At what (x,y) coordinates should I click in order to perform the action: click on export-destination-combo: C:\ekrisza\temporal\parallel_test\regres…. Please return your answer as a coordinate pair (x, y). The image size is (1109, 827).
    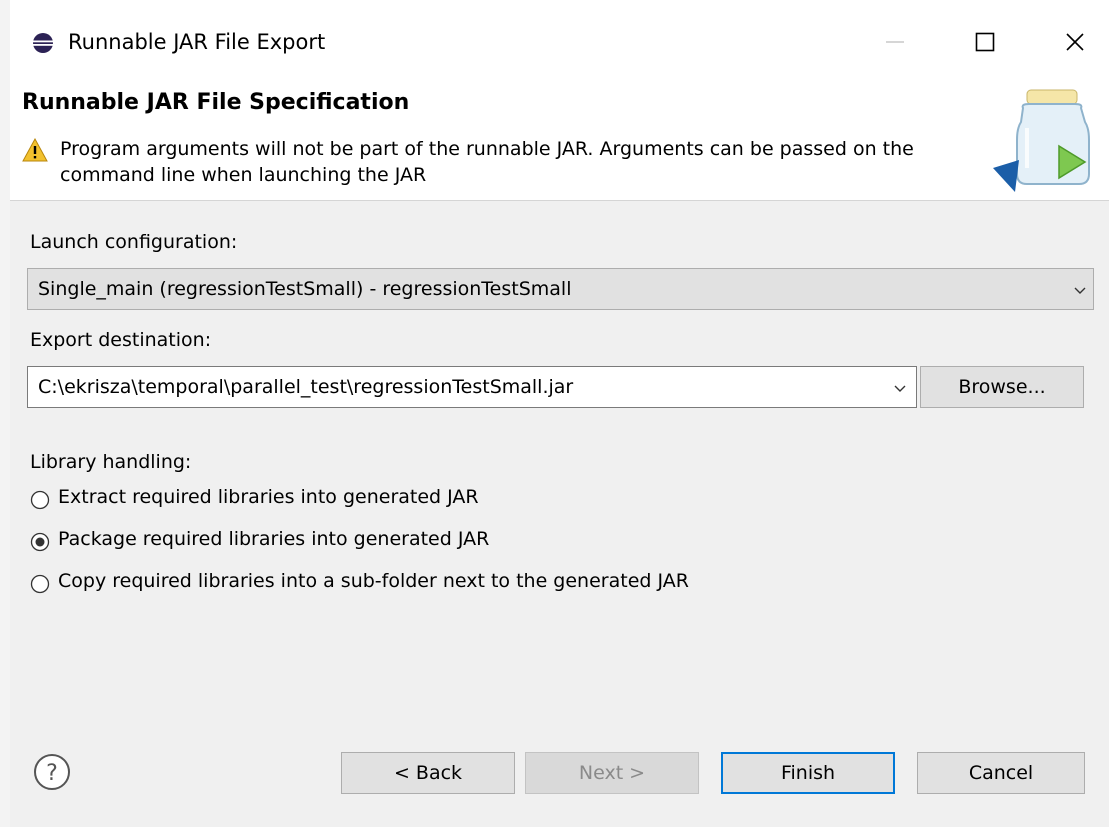
    Looking at the image, I should click on (472, 387).